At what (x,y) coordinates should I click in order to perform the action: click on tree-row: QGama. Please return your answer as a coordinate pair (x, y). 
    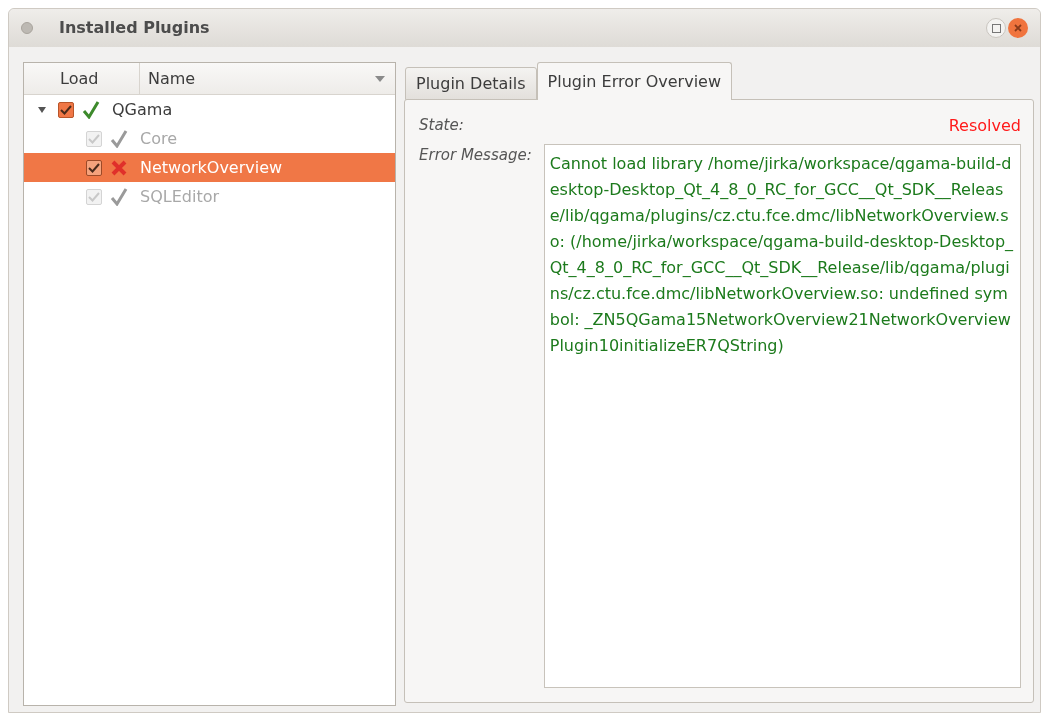
    Looking at the image, I should click on (209, 109).